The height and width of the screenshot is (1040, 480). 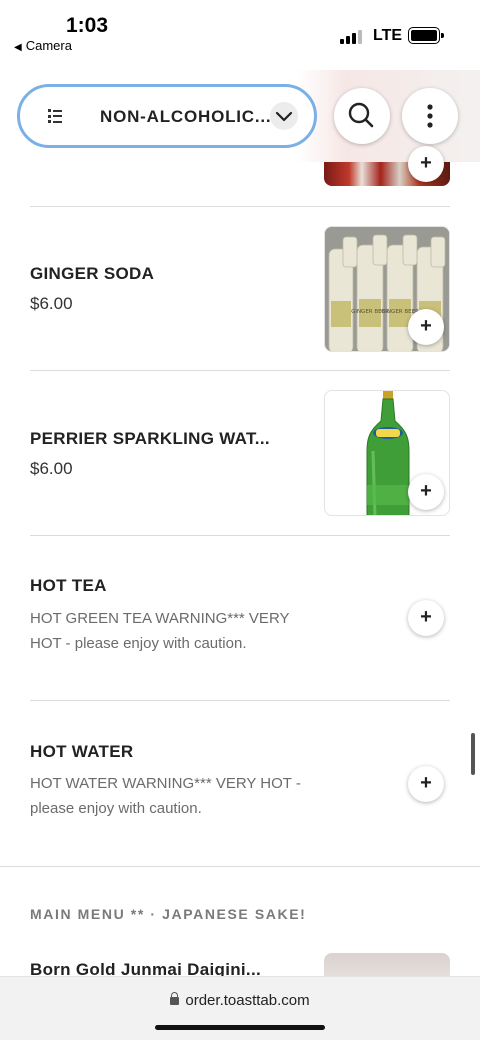 What do you see at coordinates (138, 643) in the screenshot?
I see `item-description-line: HOT - please enjoy with caution.` at bounding box center [138, 643].